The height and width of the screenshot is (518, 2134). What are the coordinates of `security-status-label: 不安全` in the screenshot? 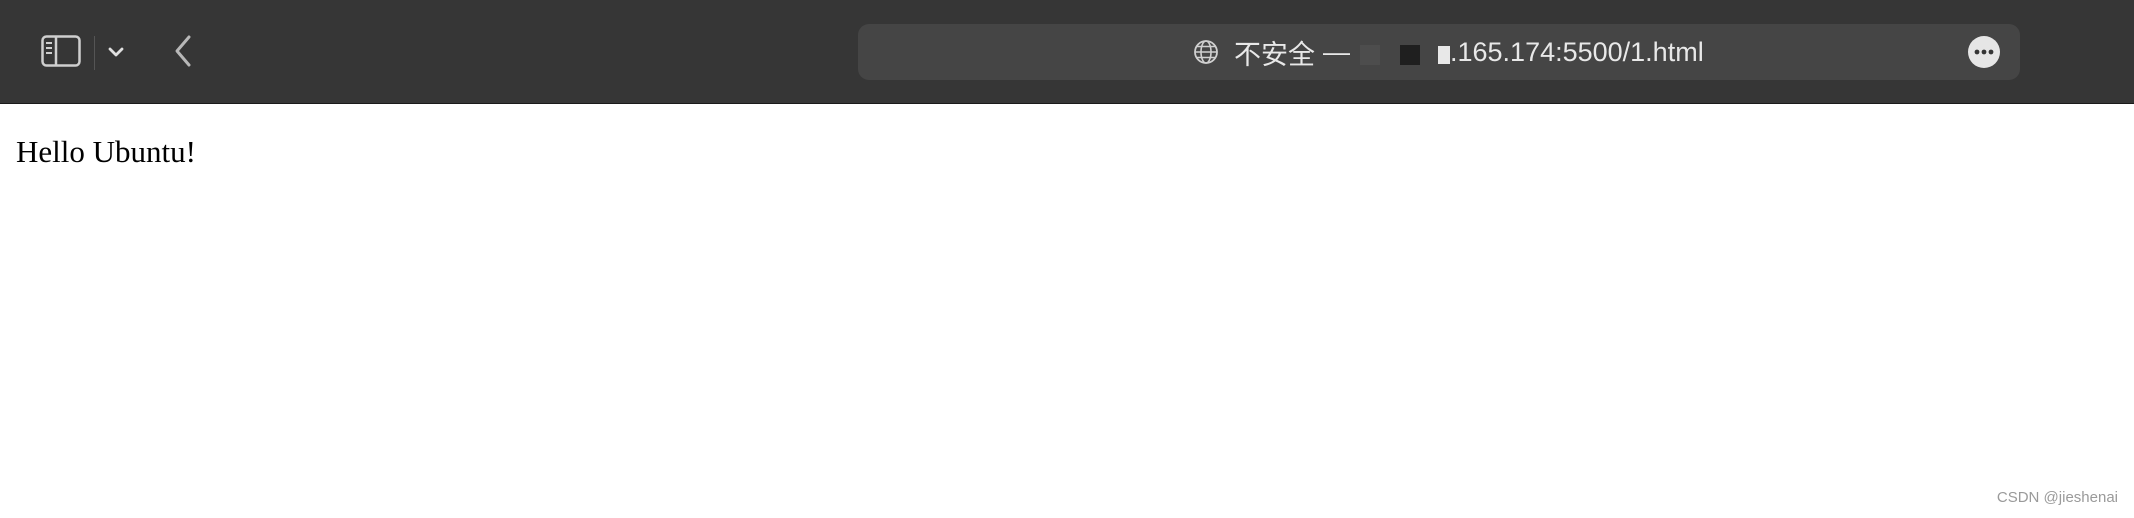 It's located at (1274, 55).